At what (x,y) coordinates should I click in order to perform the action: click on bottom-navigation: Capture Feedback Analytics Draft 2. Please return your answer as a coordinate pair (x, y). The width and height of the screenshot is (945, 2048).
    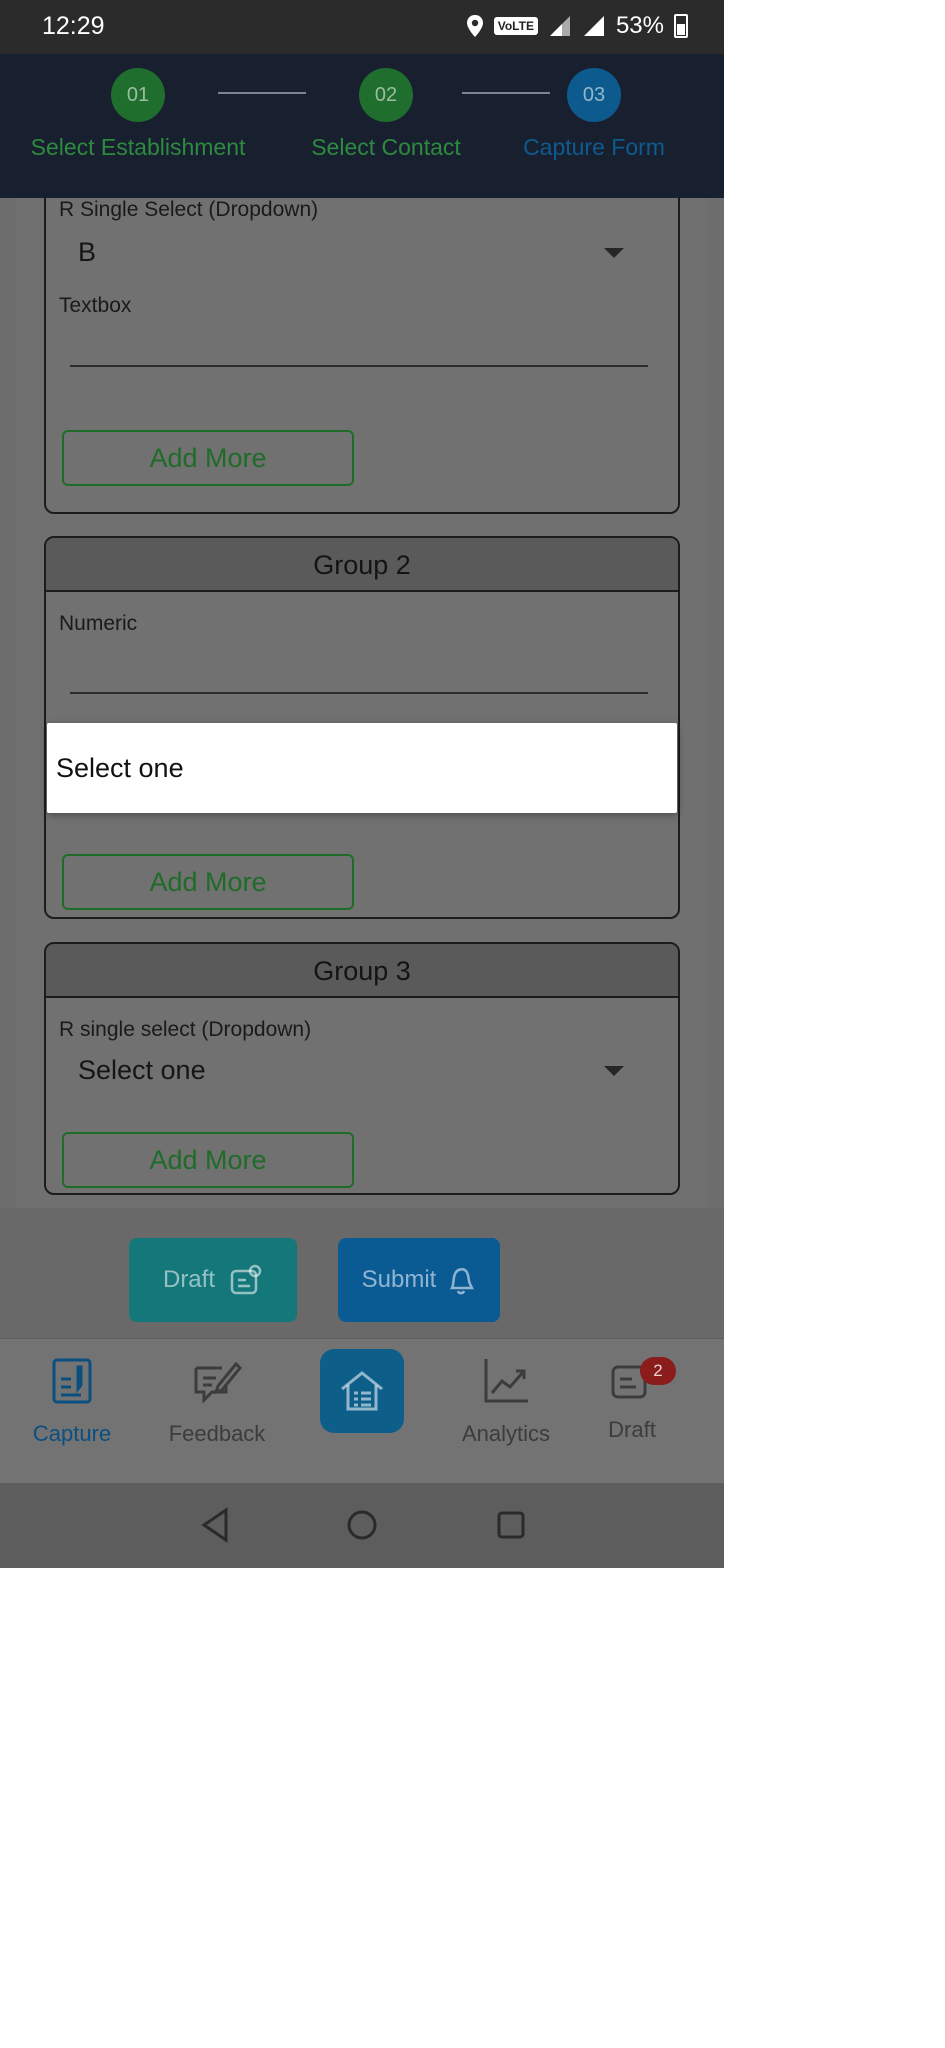
    Looking at the image, I should click on (362, 1410).